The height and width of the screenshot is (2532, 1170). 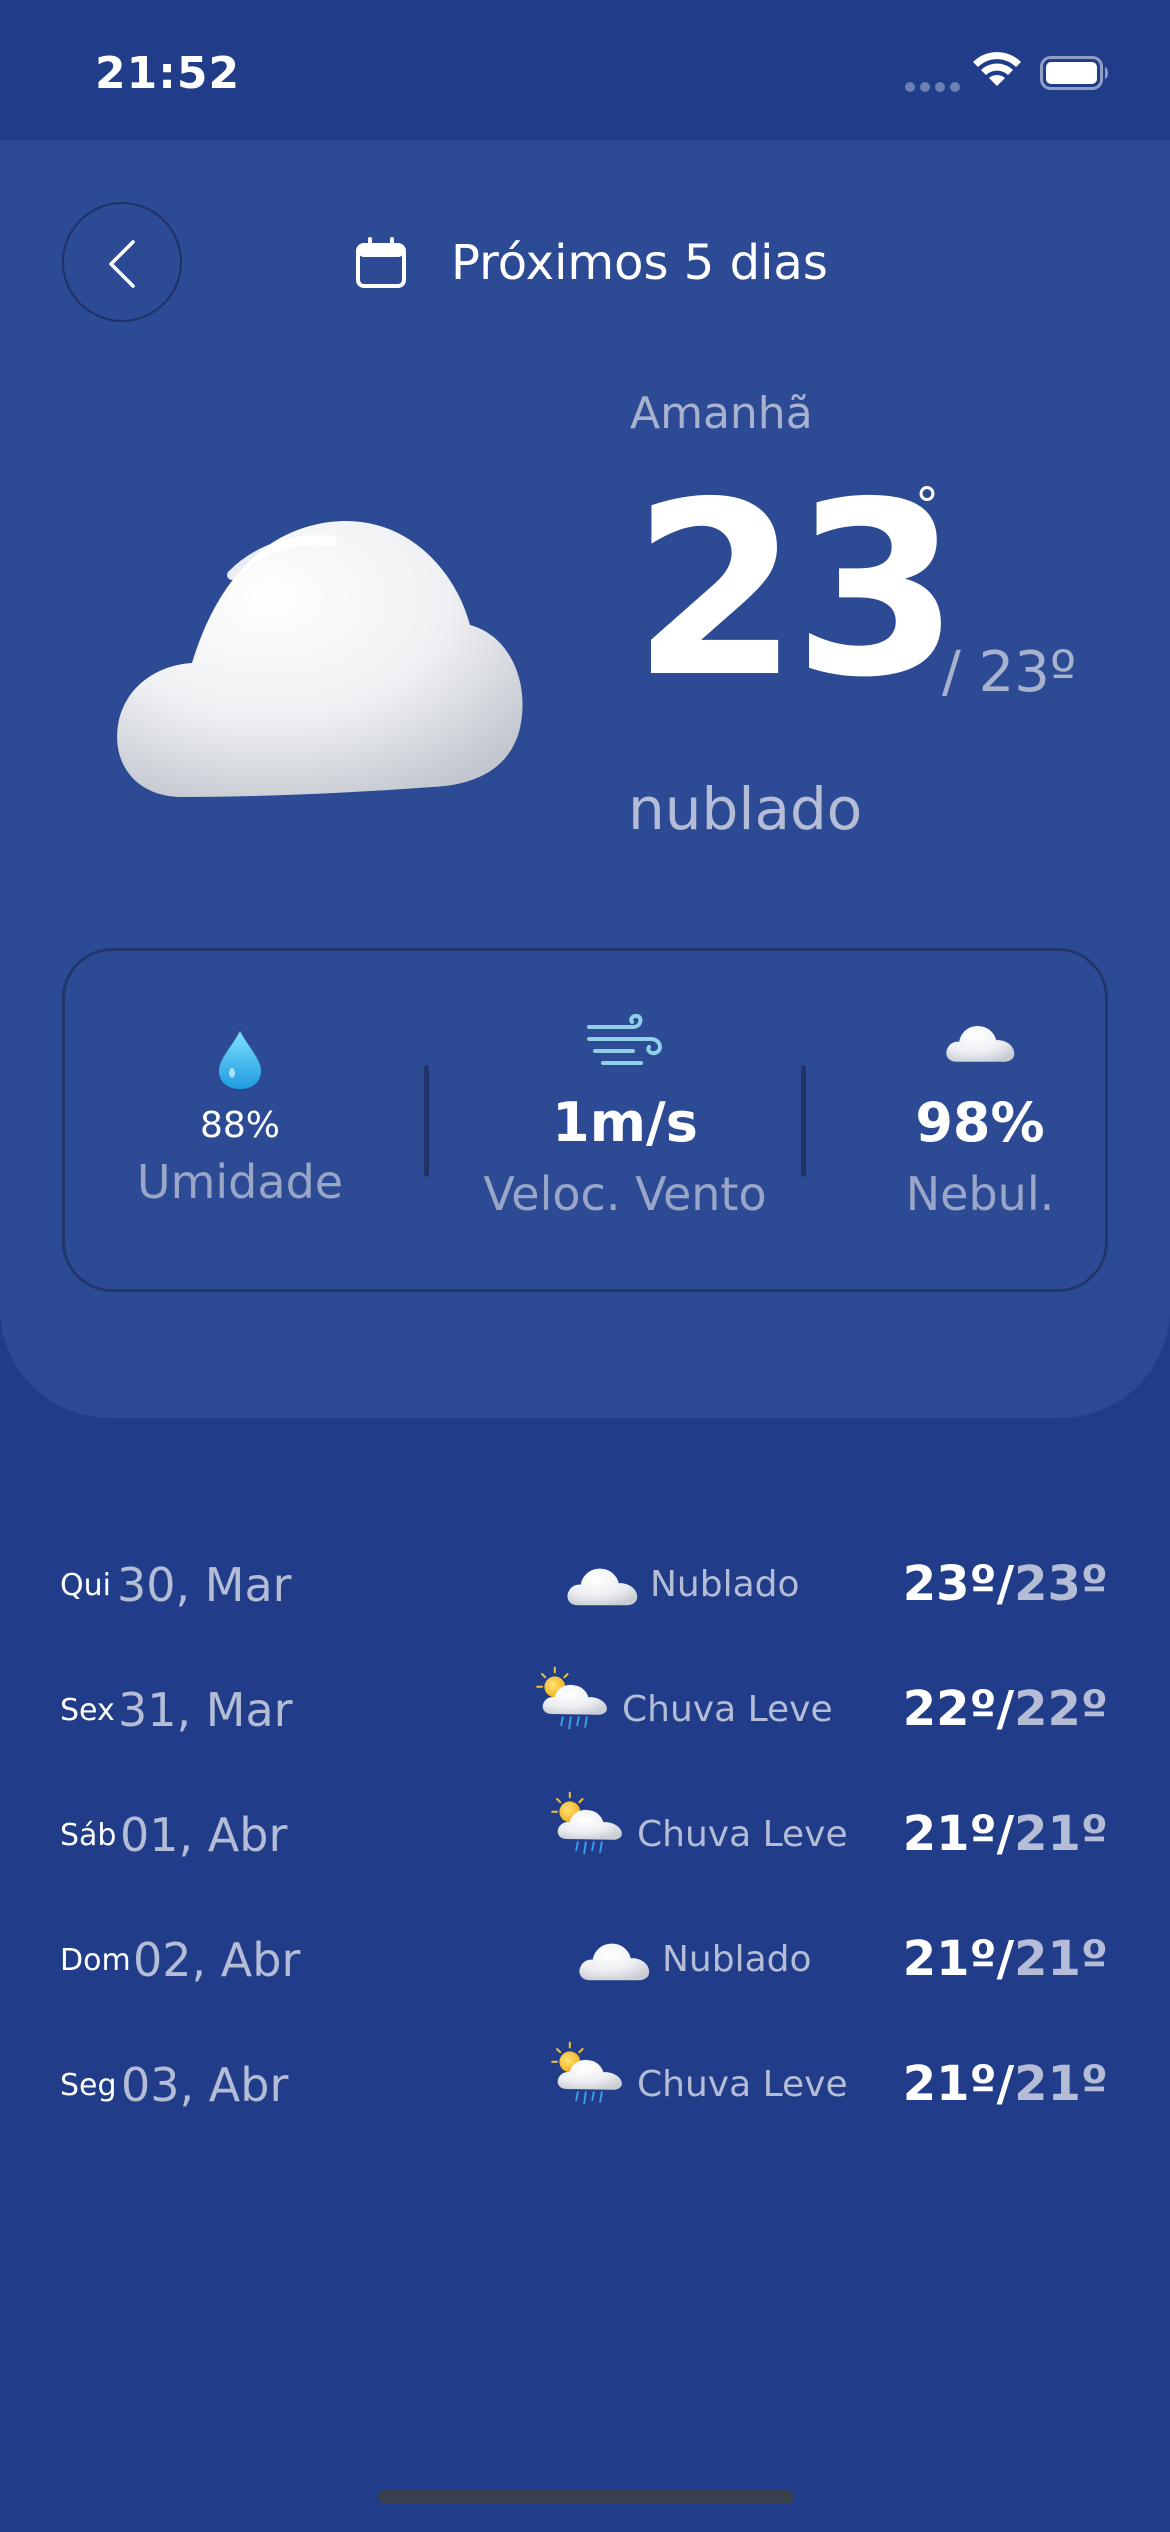 What do you see at coordinates (949, 1584) in the screenshot?
I see `row-max-temp: 23º` at bounding box center [949, 1584].